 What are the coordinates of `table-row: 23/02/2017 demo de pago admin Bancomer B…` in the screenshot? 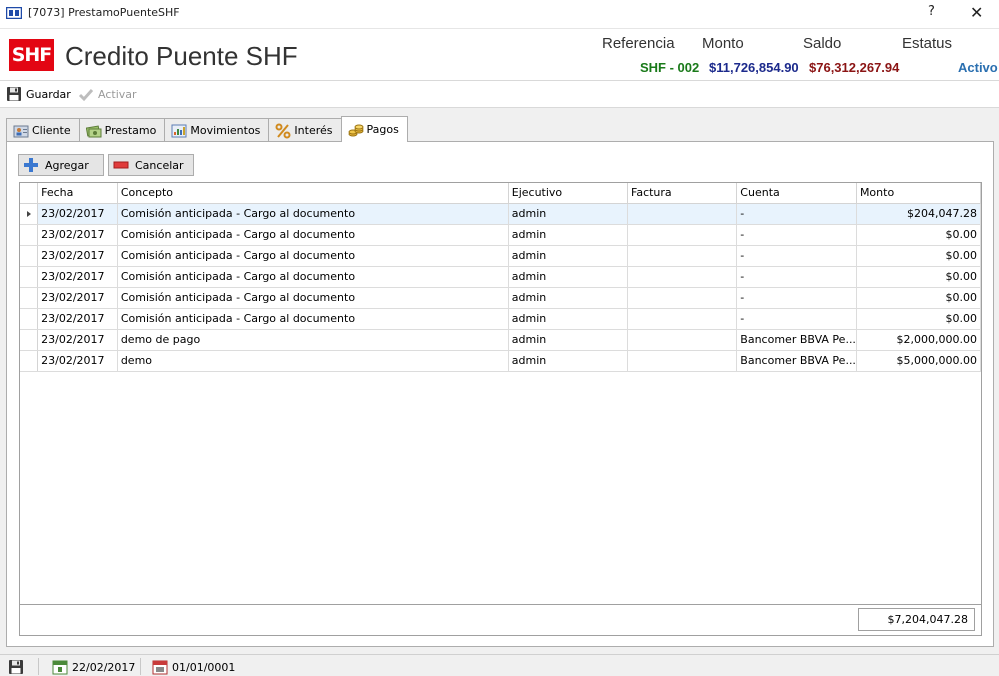 It's located at (501, 340).